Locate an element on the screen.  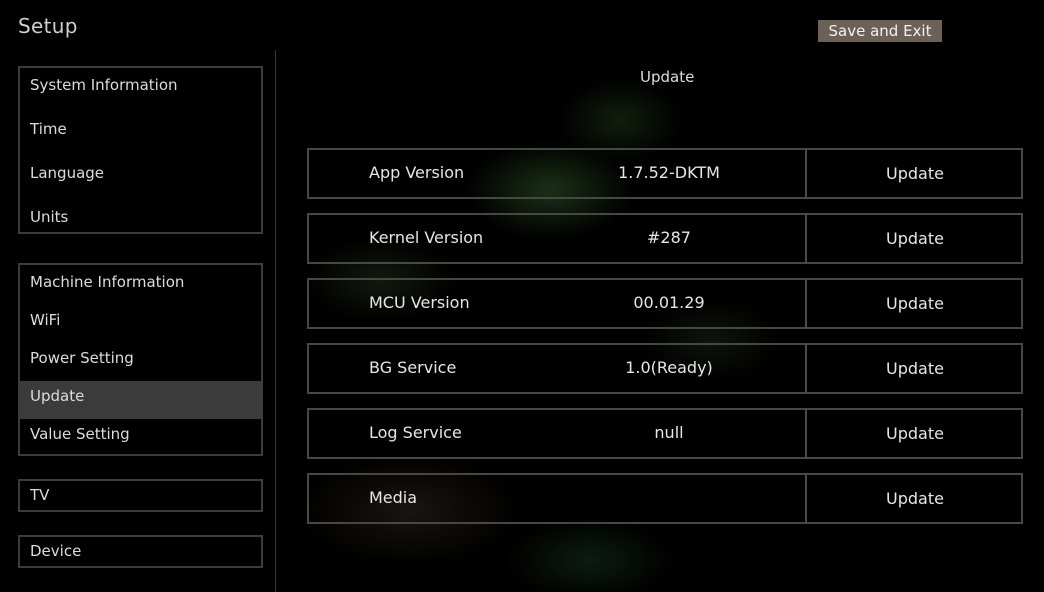
sidebar-item-time: Time is located at coordinates (140, 134).